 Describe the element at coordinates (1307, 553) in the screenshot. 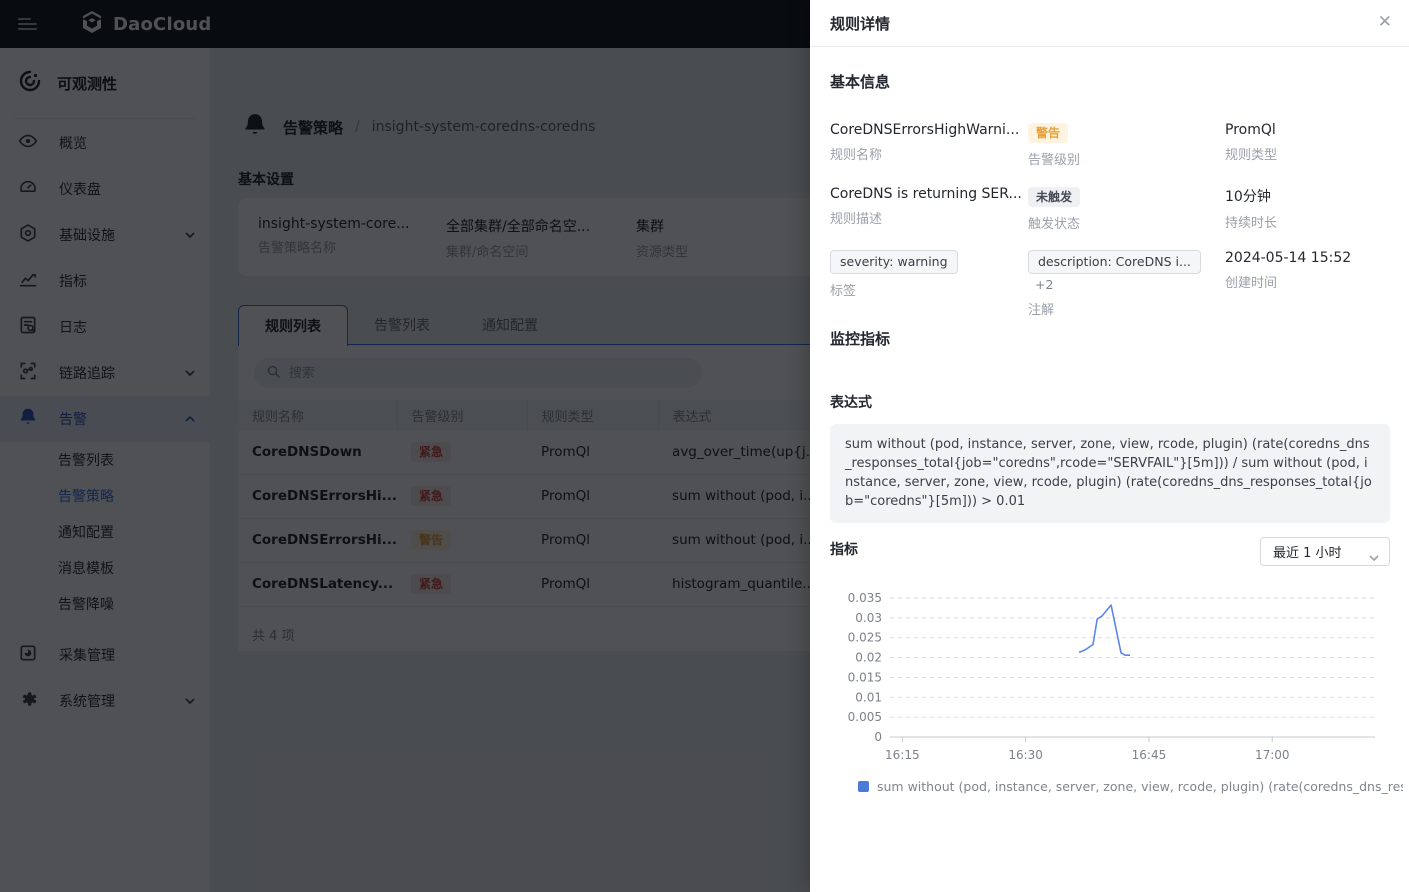

I see `time-range-value: 最近 1 小时` at that location.